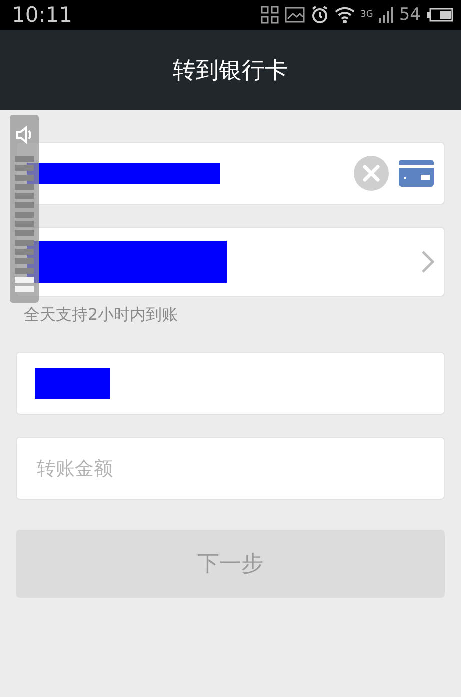  I want to click on image-icon, so click(294, 15).